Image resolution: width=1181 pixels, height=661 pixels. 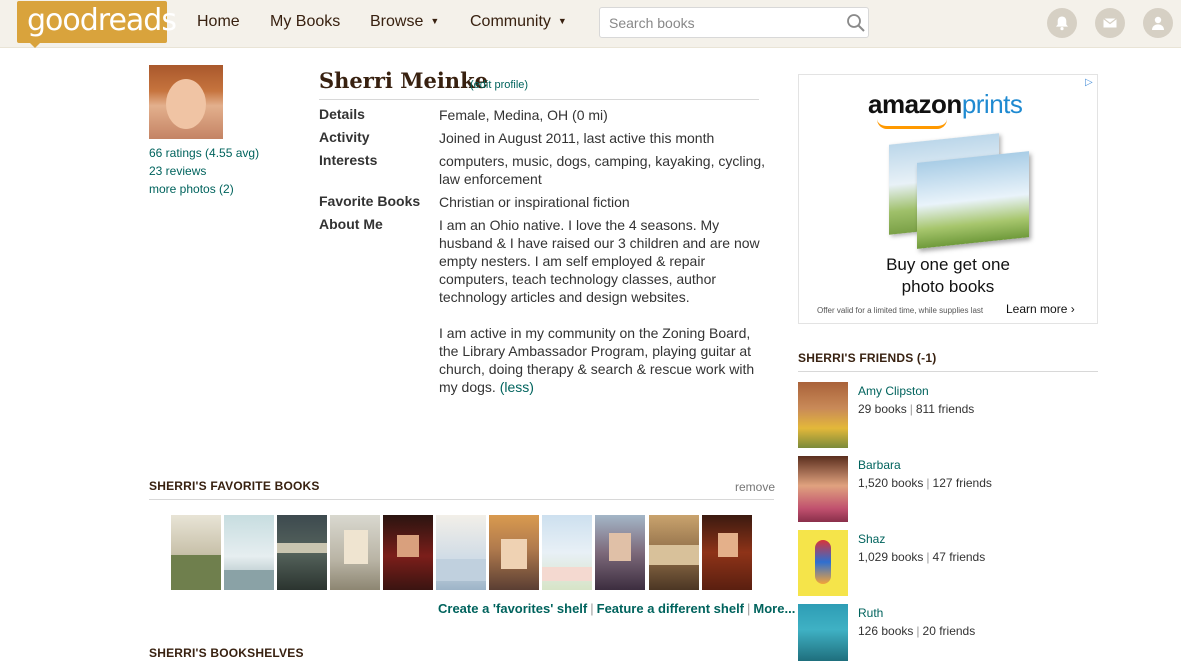 I want to click on nav-home: Home, so click(x=218, y=22).